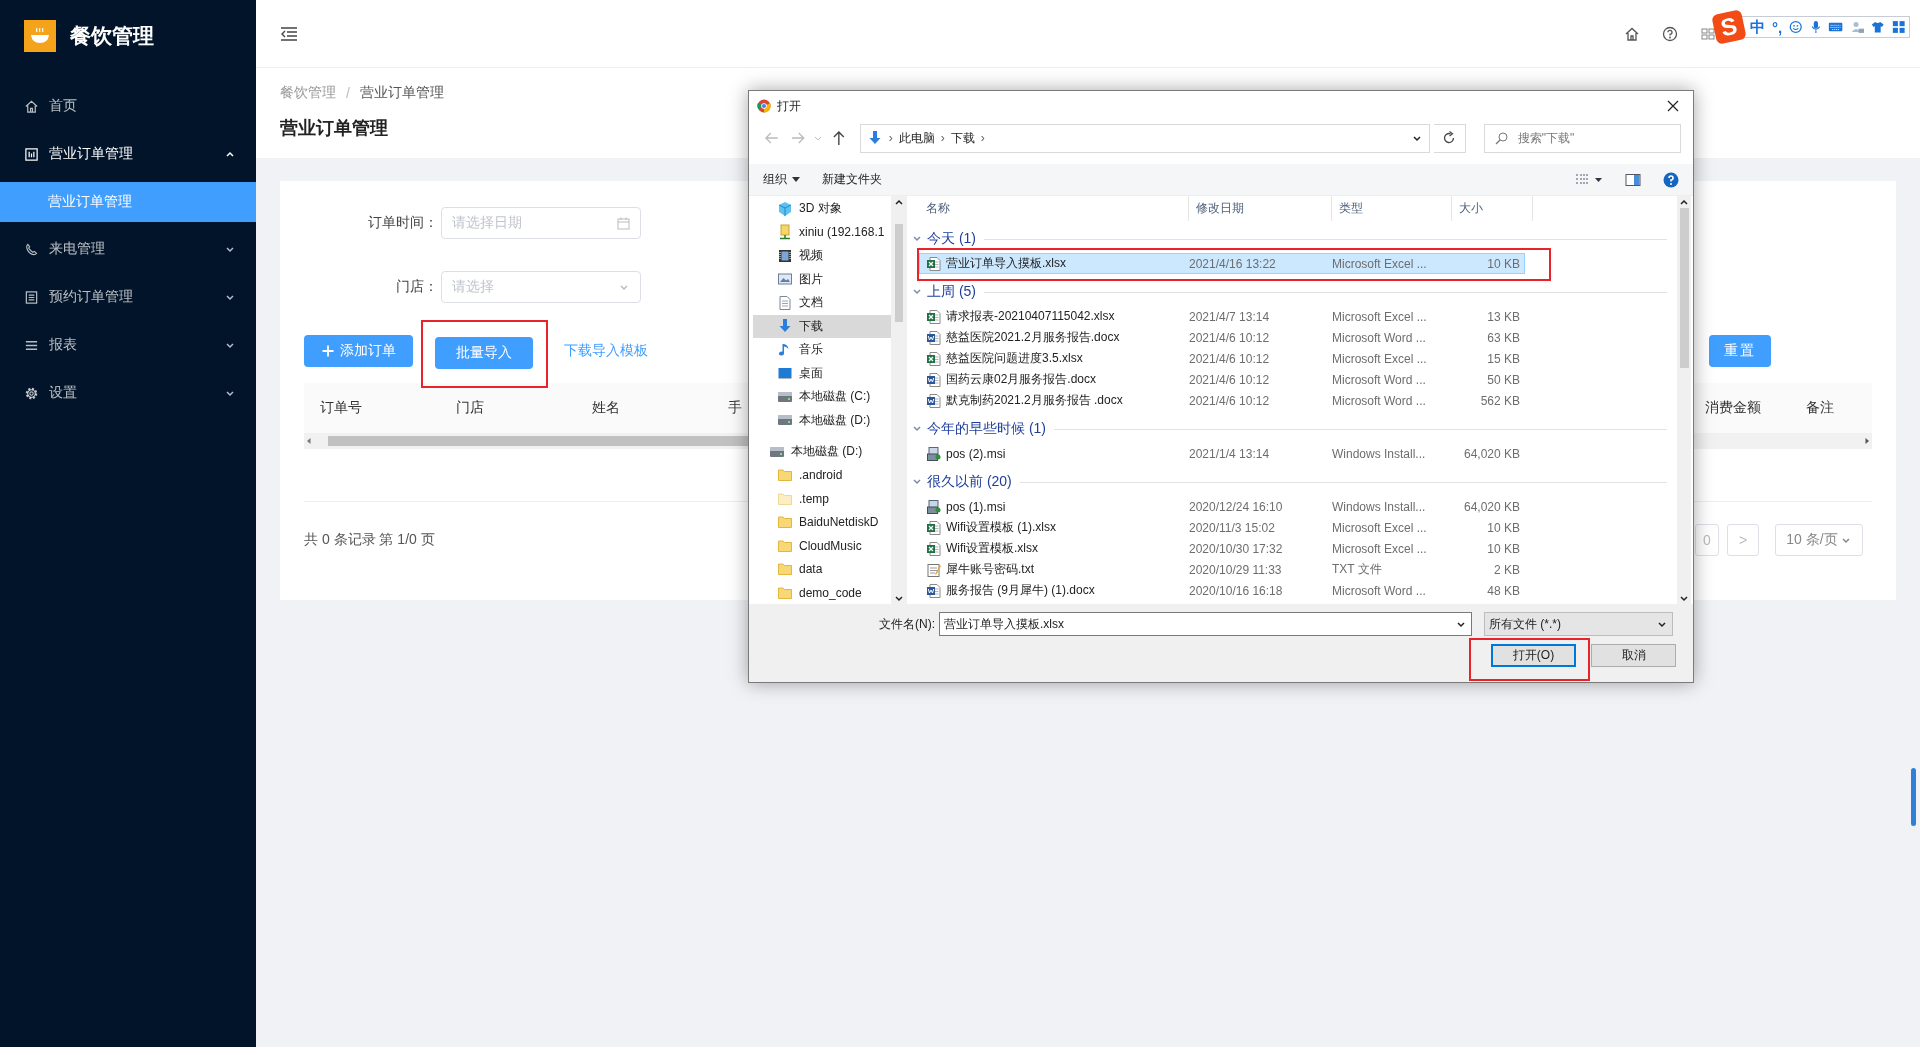  Describe the element at coordinates (128, 249) in the screenshot. I see `sidebar-item: 来电管理` at that location.